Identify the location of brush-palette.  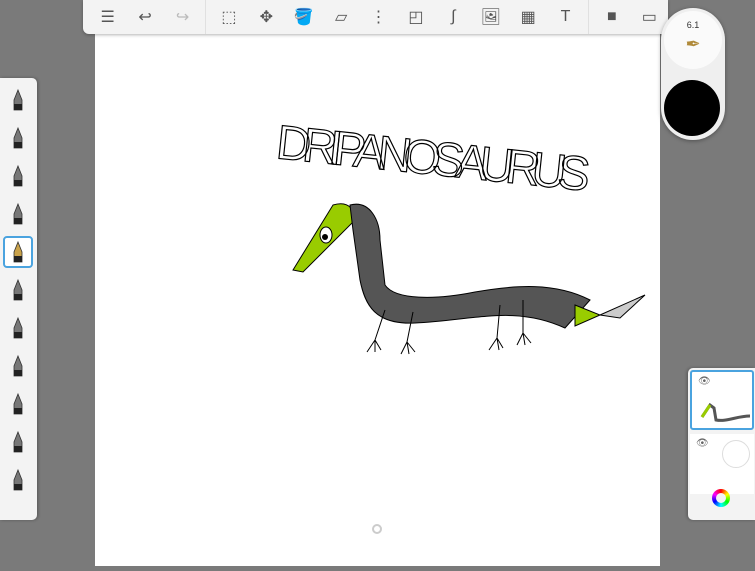
(18, 299).